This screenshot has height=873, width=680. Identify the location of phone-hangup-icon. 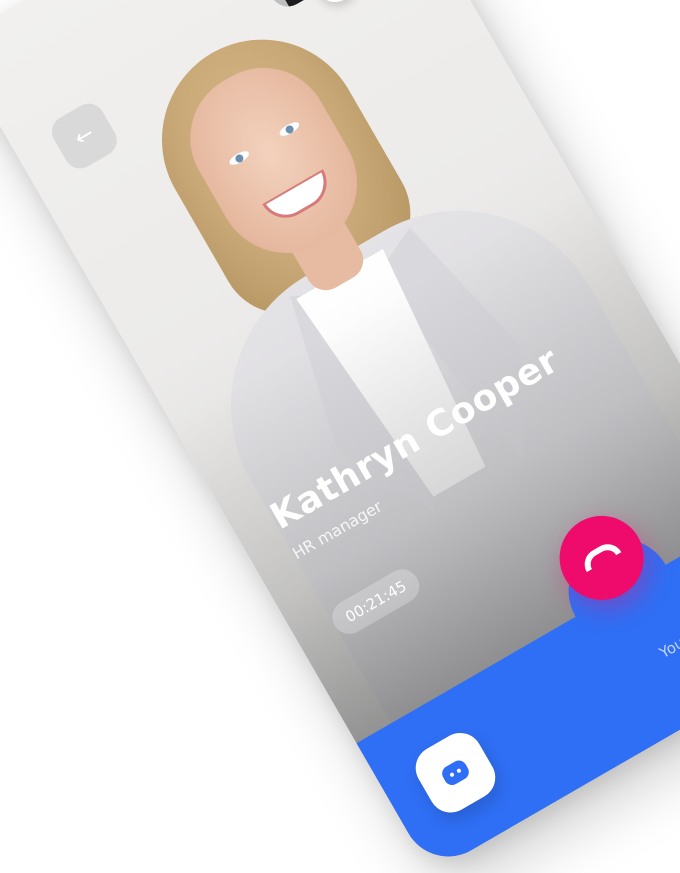
(600, 555).